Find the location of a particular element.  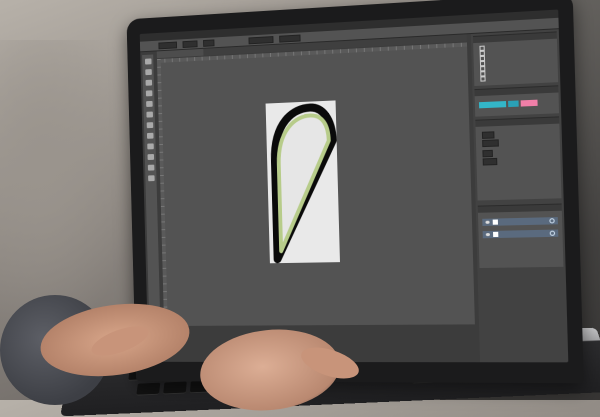

swatches-panel is located at coordinates (517, 101).